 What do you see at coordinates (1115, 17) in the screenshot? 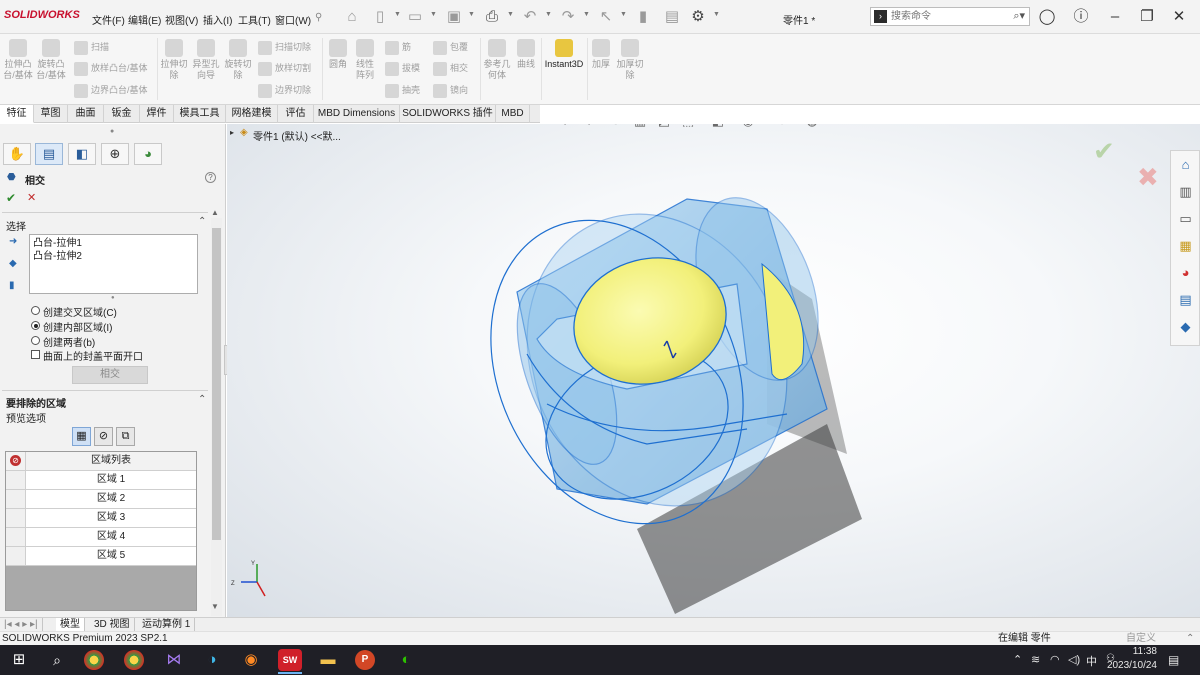
I see `minimize-icon: –` at bounding box center [1115, 17].